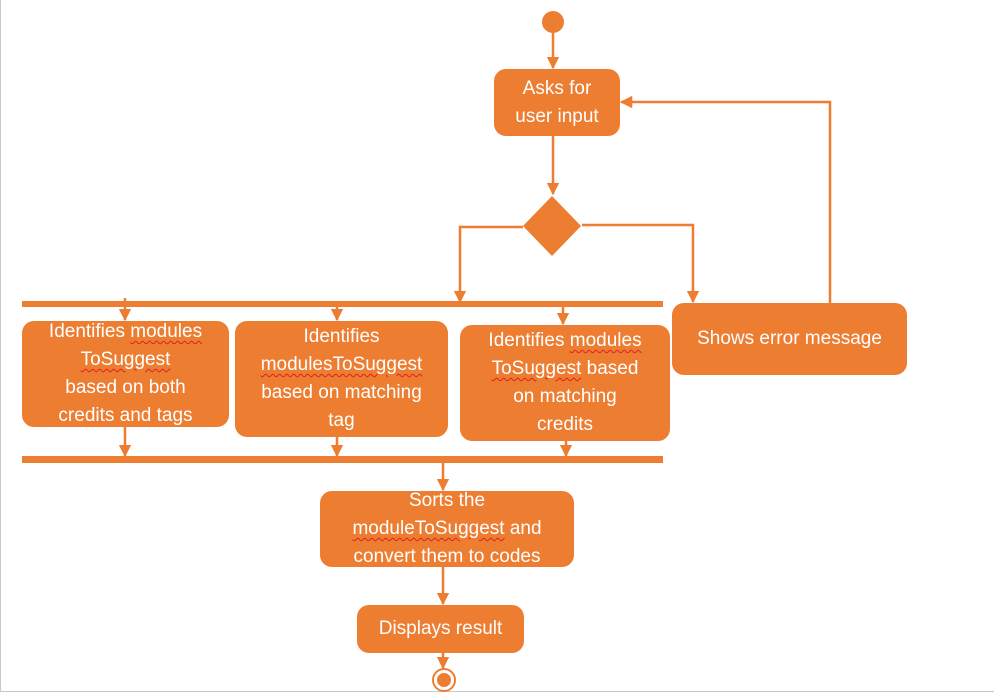 This screenshot has width=994, height=695. I want to click on decision-diamond, so click(552, 226).